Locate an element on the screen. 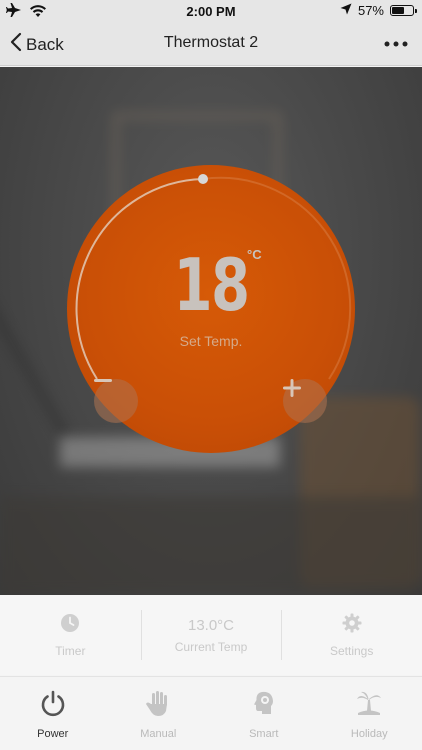  current-temp-value: 13.0°C is located at coordinates (211, 625).